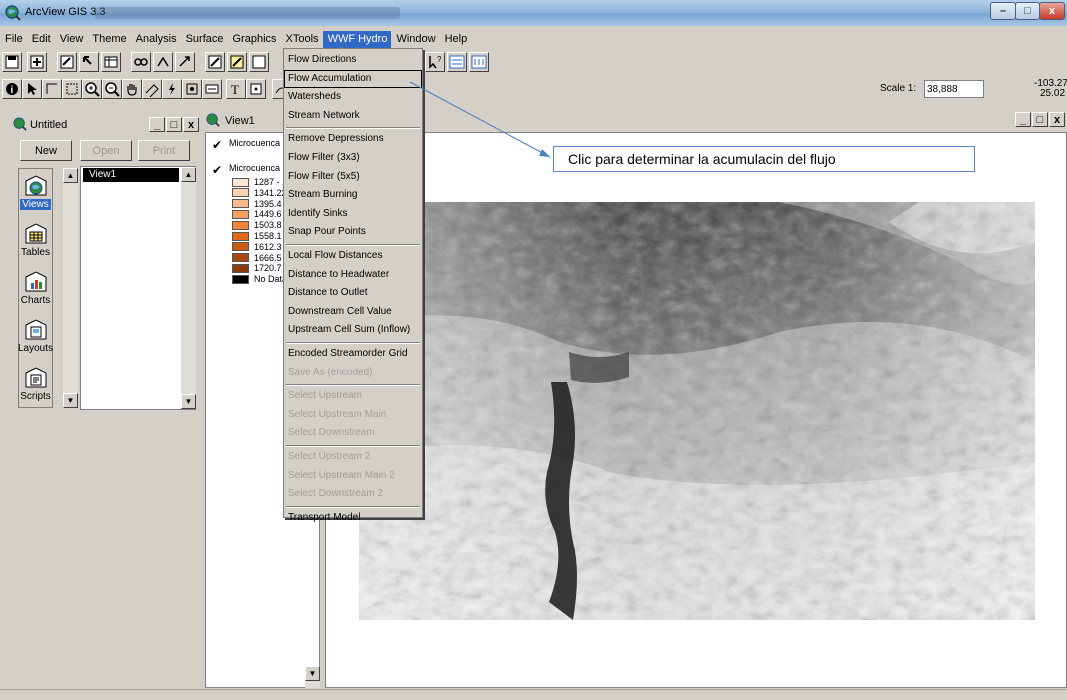  I want to click on edit-legend-icon, so click(89, 62).